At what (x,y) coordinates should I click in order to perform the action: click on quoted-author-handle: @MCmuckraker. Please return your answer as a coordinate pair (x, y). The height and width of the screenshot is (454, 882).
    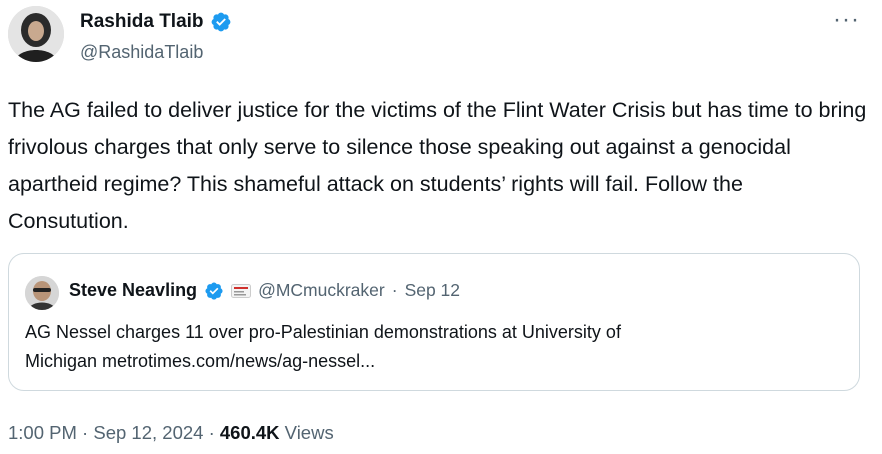
    Looking at the image, I should click on (321, 290).